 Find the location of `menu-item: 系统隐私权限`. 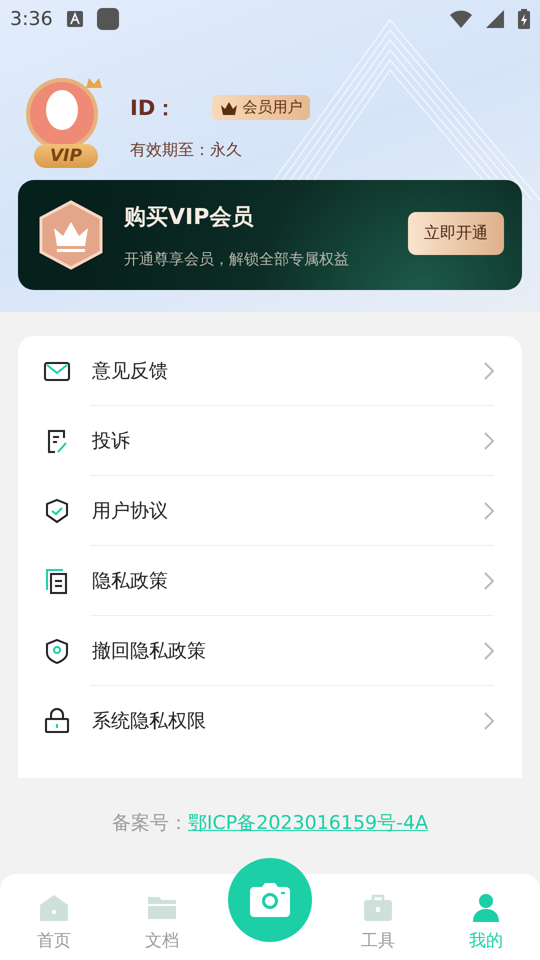

menu-item: 系统隐私权限 is located at coordinates (270, 720).